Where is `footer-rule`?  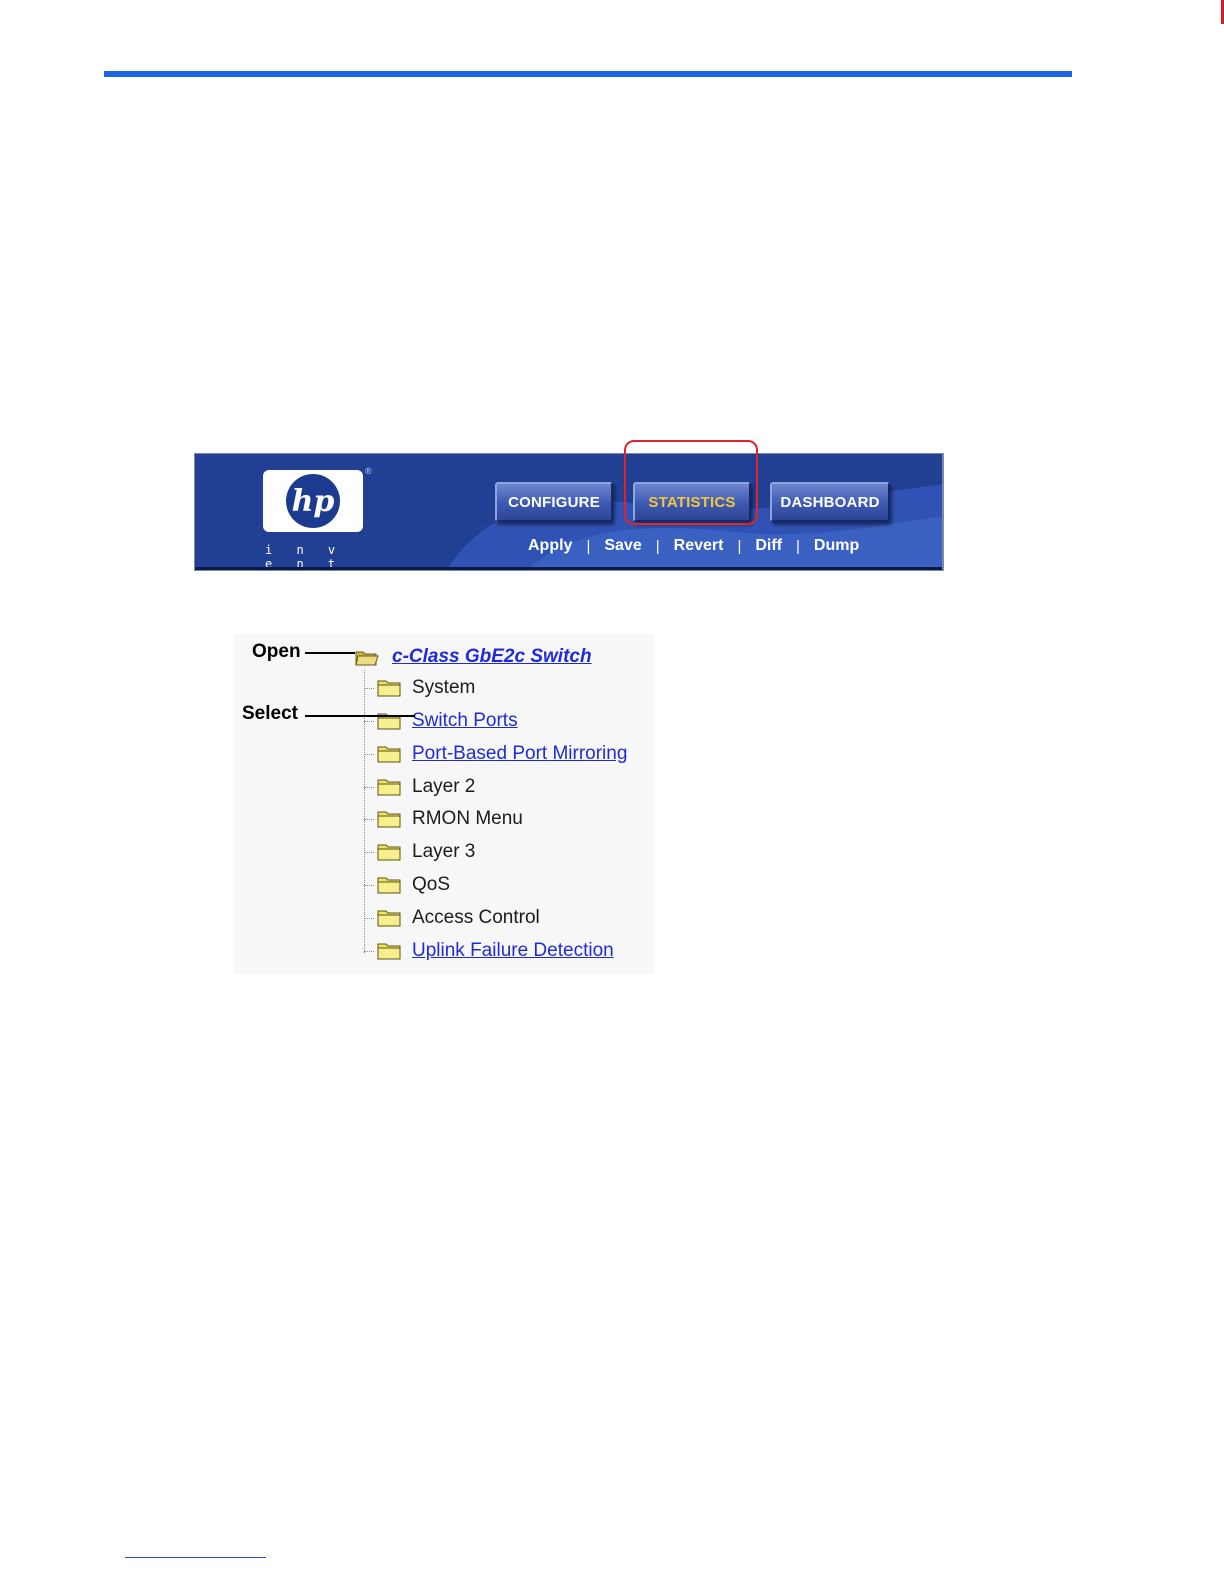
footer-rule is located at coordinates (195, 1557).